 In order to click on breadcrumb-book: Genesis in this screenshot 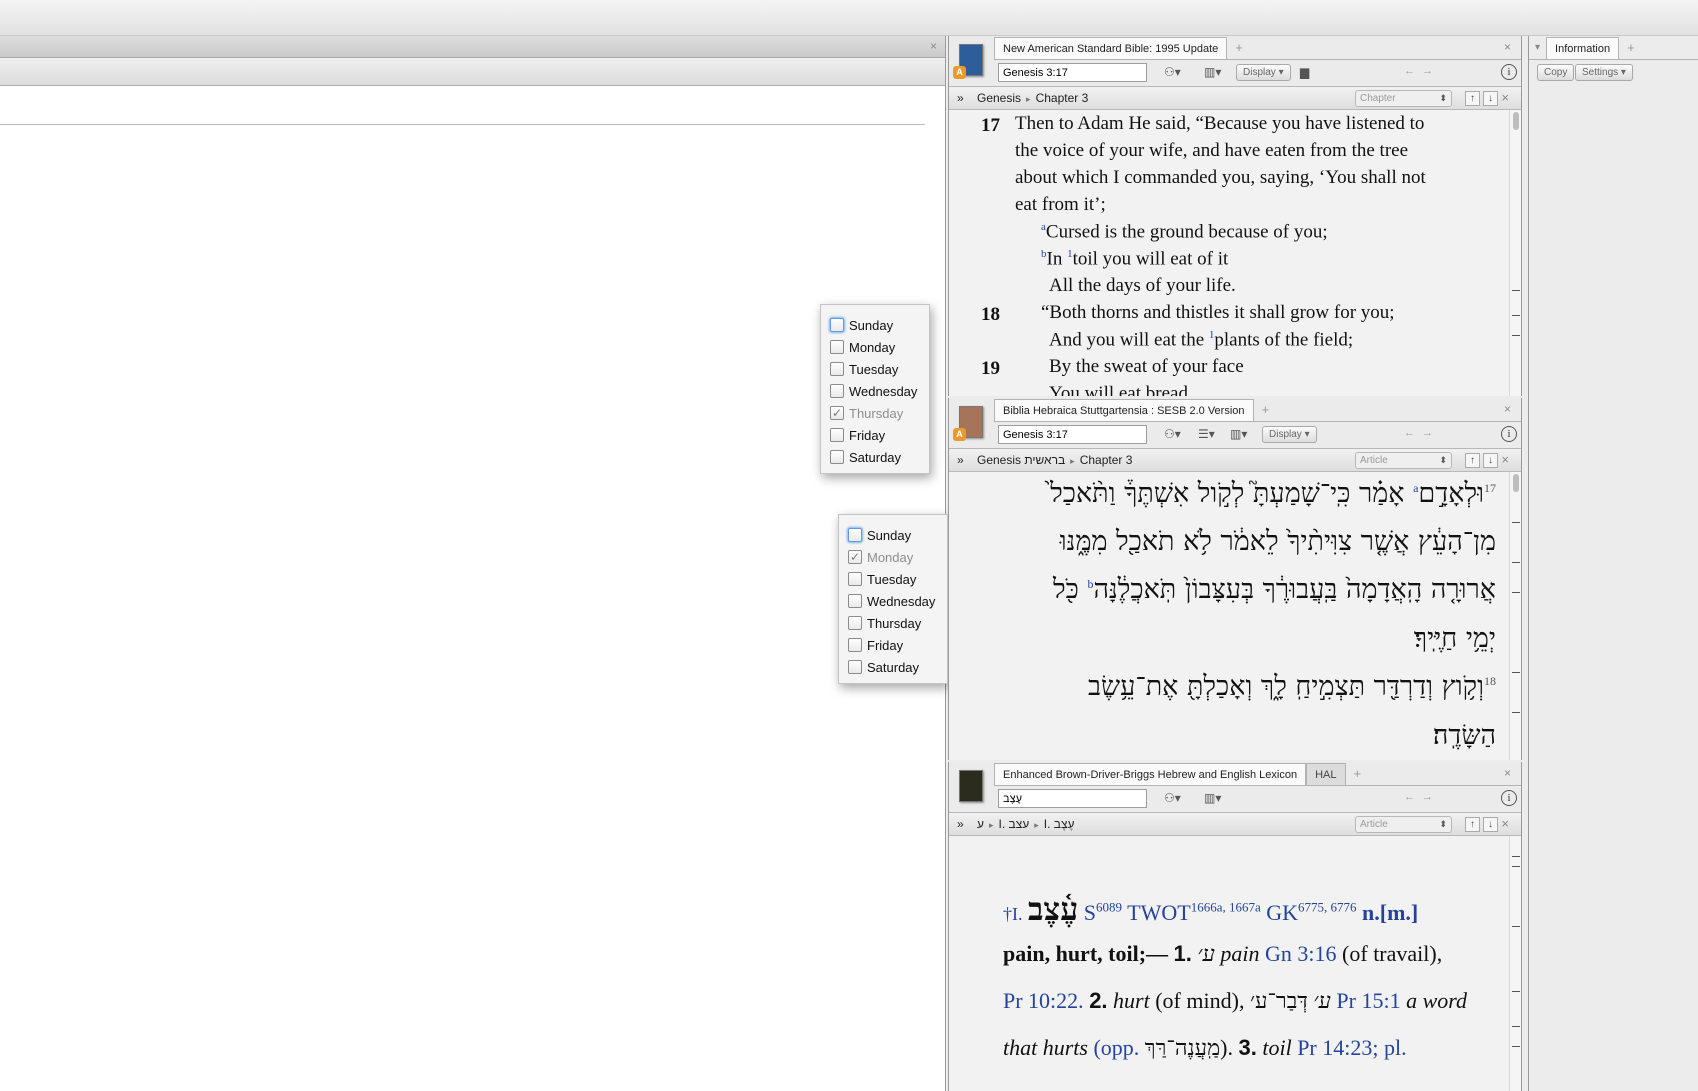, I will do `click(999, 98)`.